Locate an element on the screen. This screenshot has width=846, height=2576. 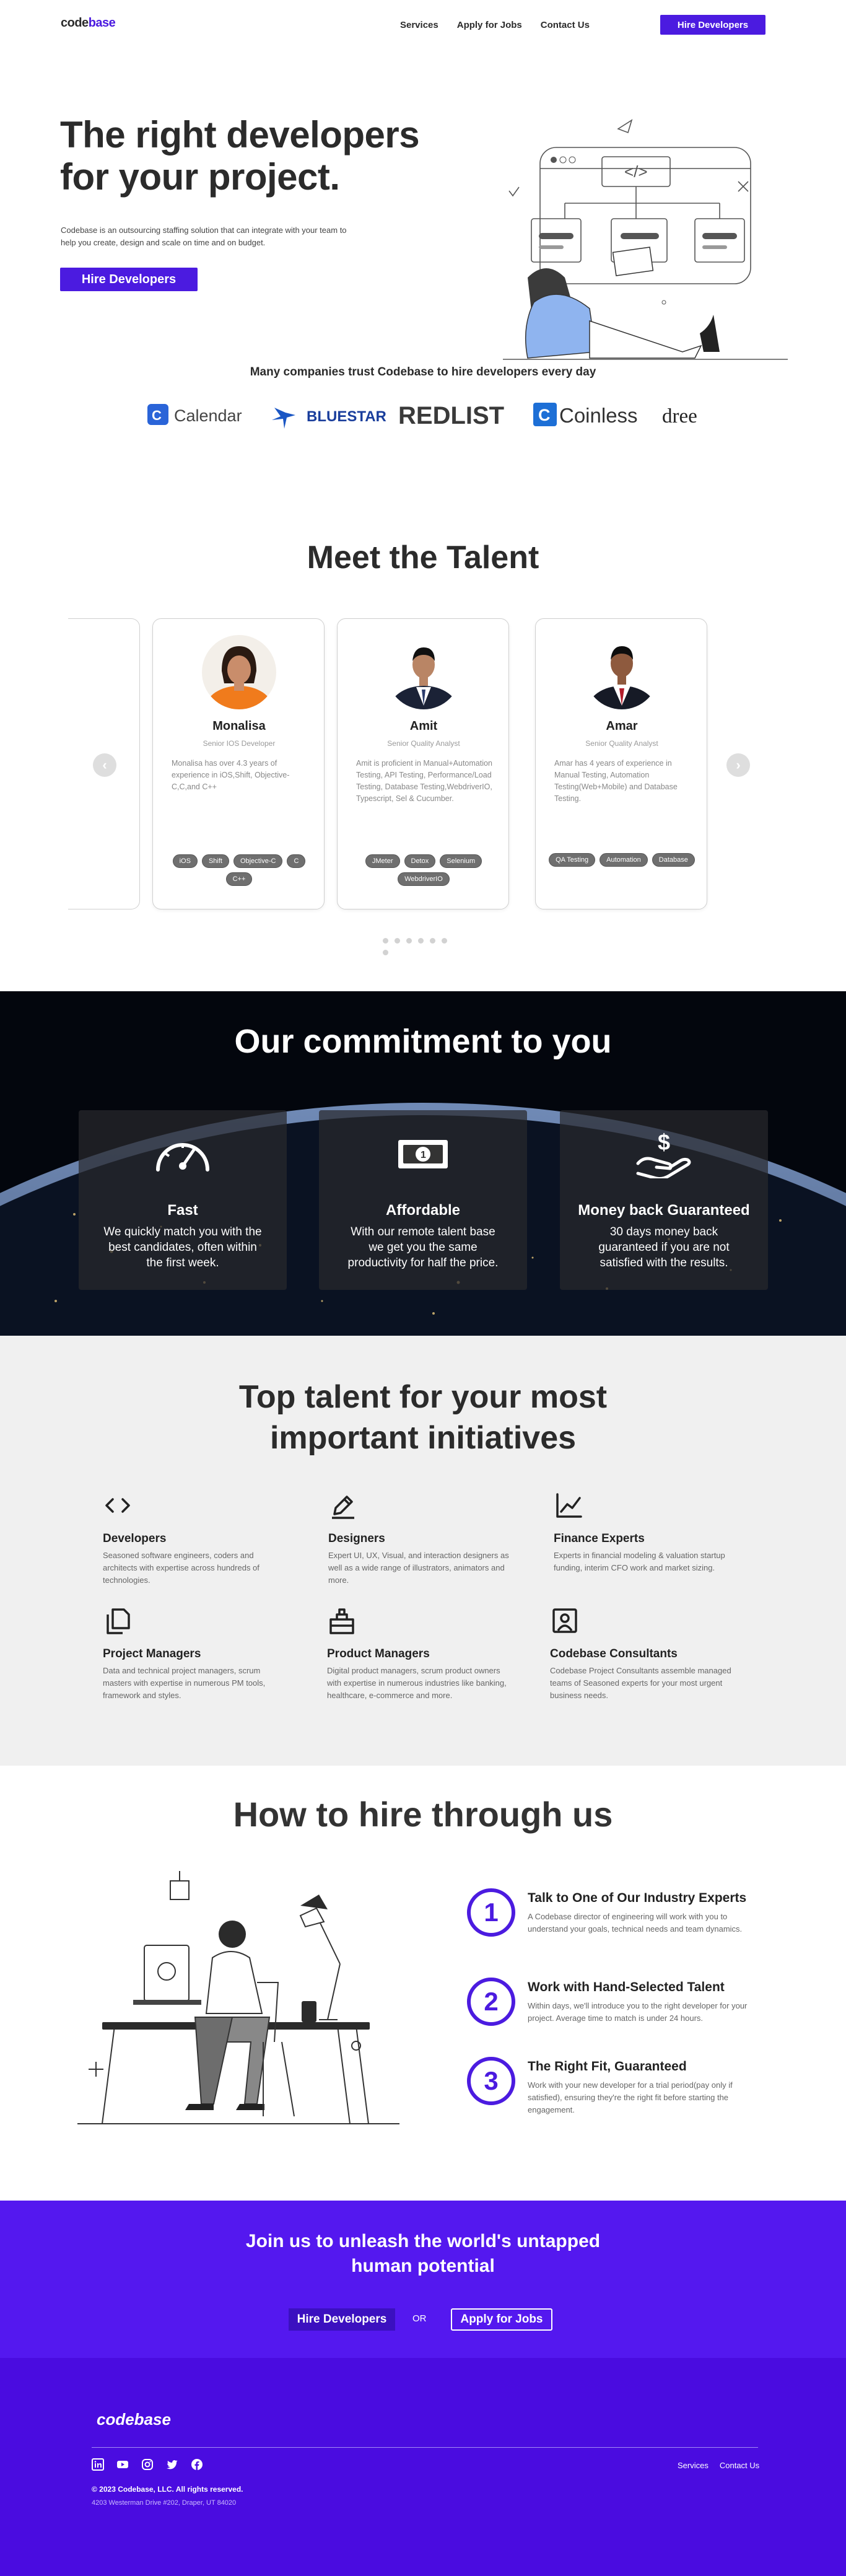
skill-tags: QA Testing Automation Database is located at coordinates (622, 860).